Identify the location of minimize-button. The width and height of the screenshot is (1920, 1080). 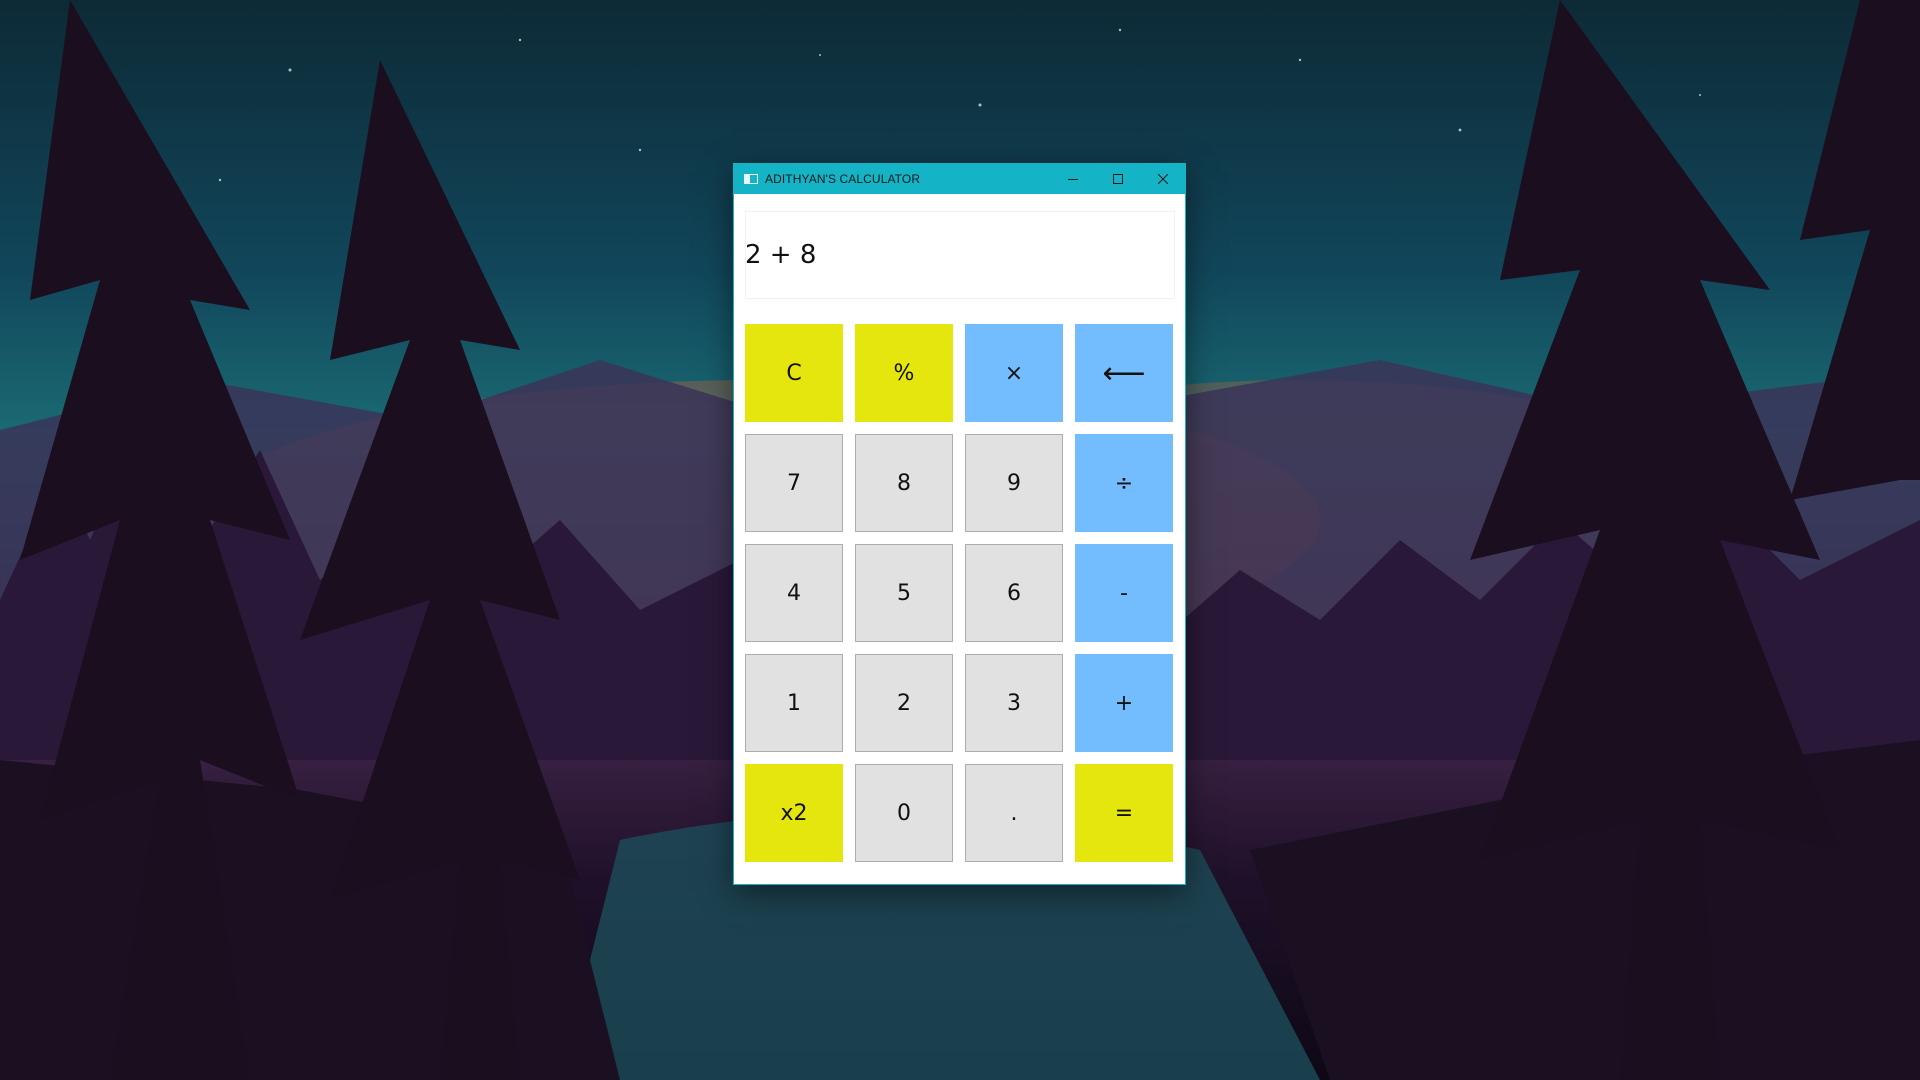
(1072, 179).